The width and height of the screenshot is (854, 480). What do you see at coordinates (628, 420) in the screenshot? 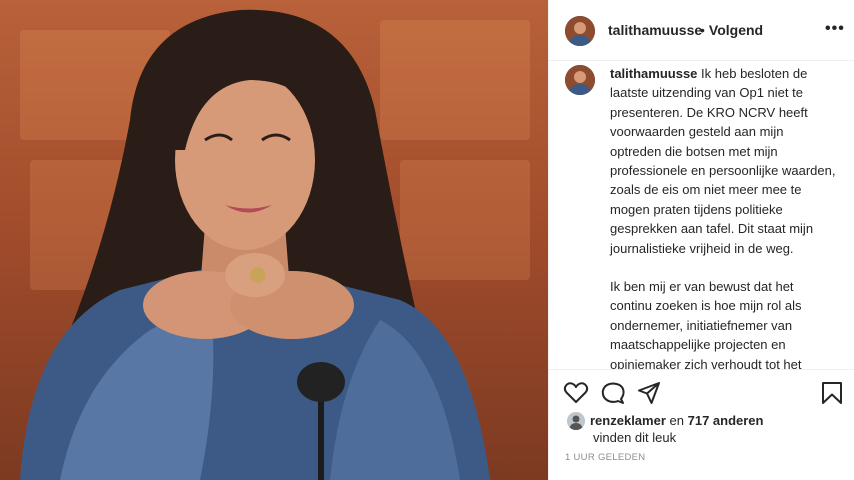
I see `liker-username: renzeklamer` at bounding box center [628, 420].